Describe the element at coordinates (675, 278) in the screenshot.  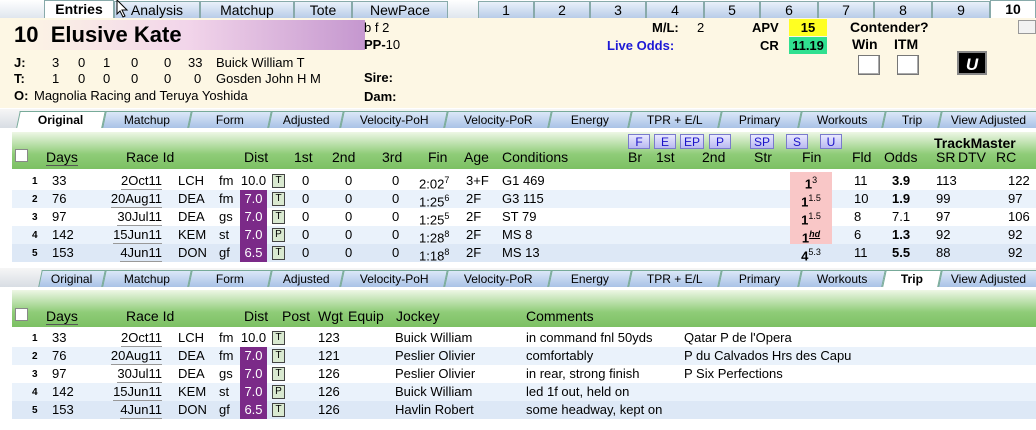
I see `tab2-tpr-el: TPR + E/L` at that location.